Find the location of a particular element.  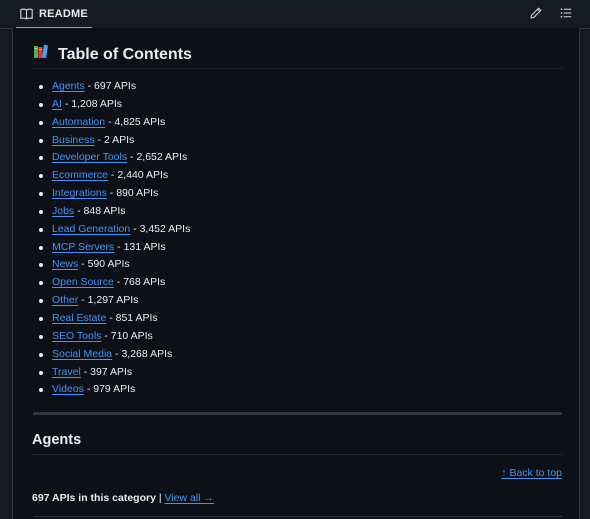

toc-count: - 890 APIs is located at coordinates (132, 193).